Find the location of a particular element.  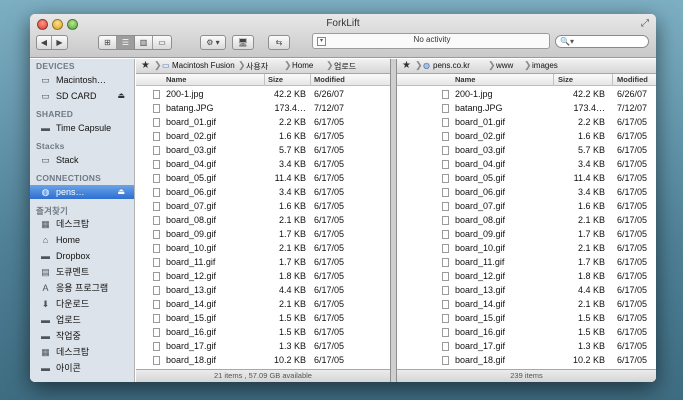

breadcrumb-item: 업로드 is located at coordinates (345, 66).